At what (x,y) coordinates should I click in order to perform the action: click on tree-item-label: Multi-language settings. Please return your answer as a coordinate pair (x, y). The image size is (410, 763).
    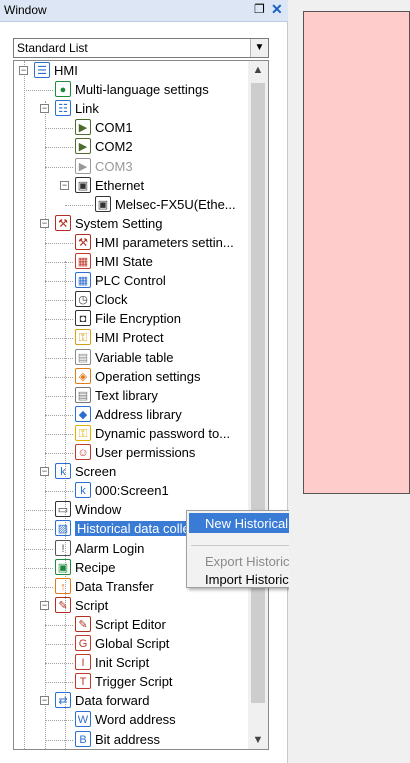
    Looking at the image, I should click on (142, 90).